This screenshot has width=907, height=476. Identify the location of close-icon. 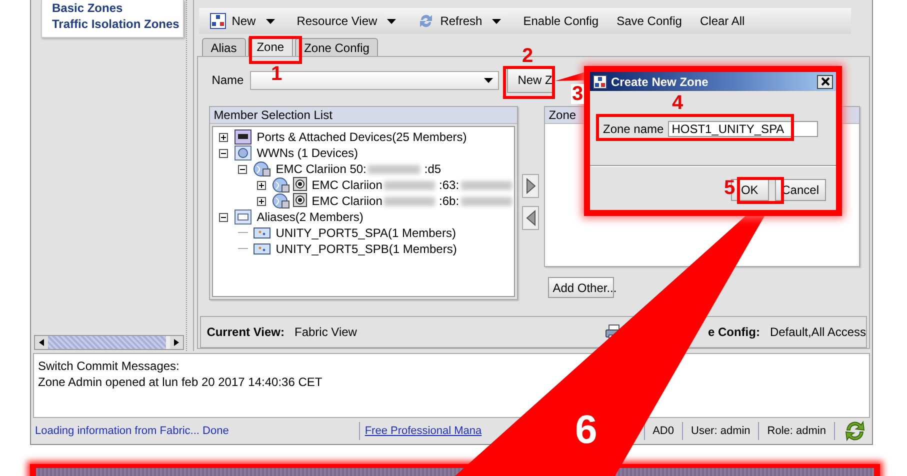
(825, 81).